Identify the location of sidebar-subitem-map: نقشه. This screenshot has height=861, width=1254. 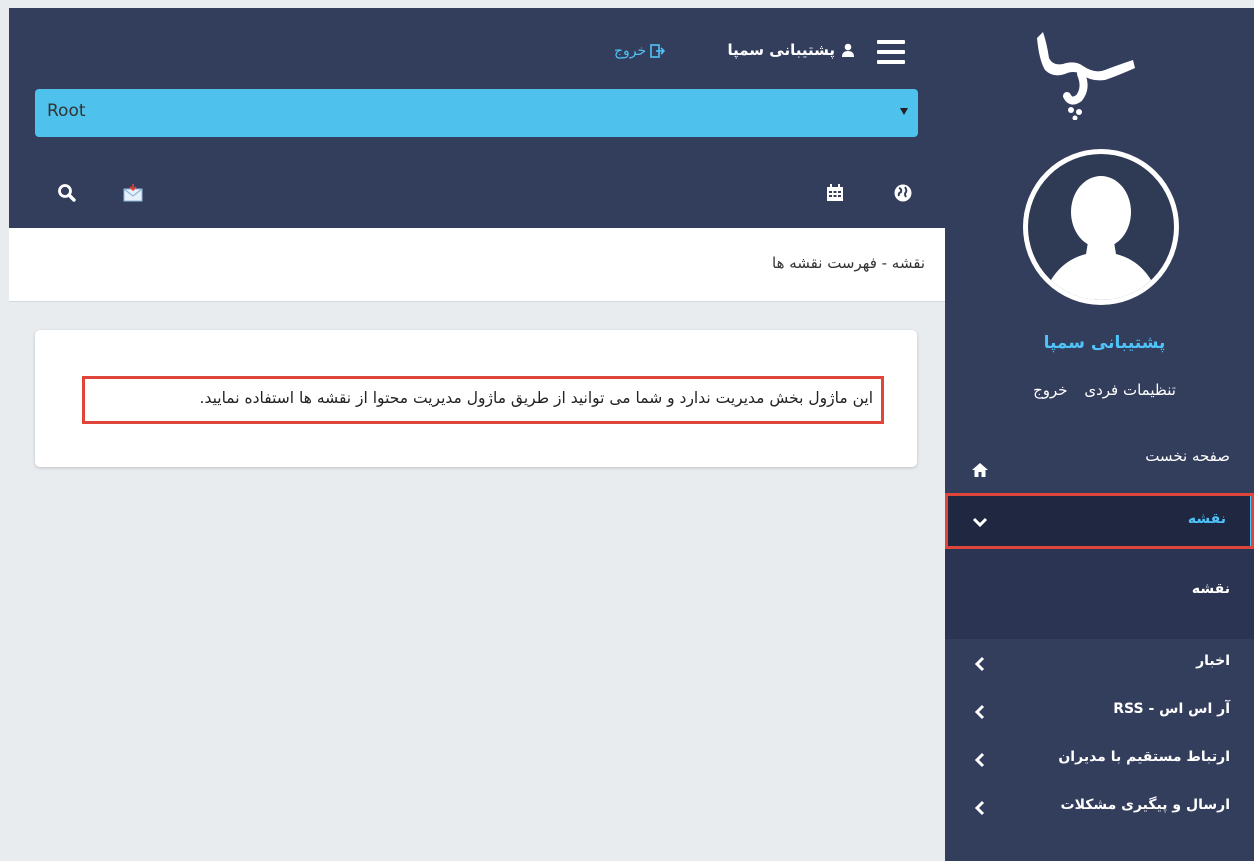
(1211, 589).